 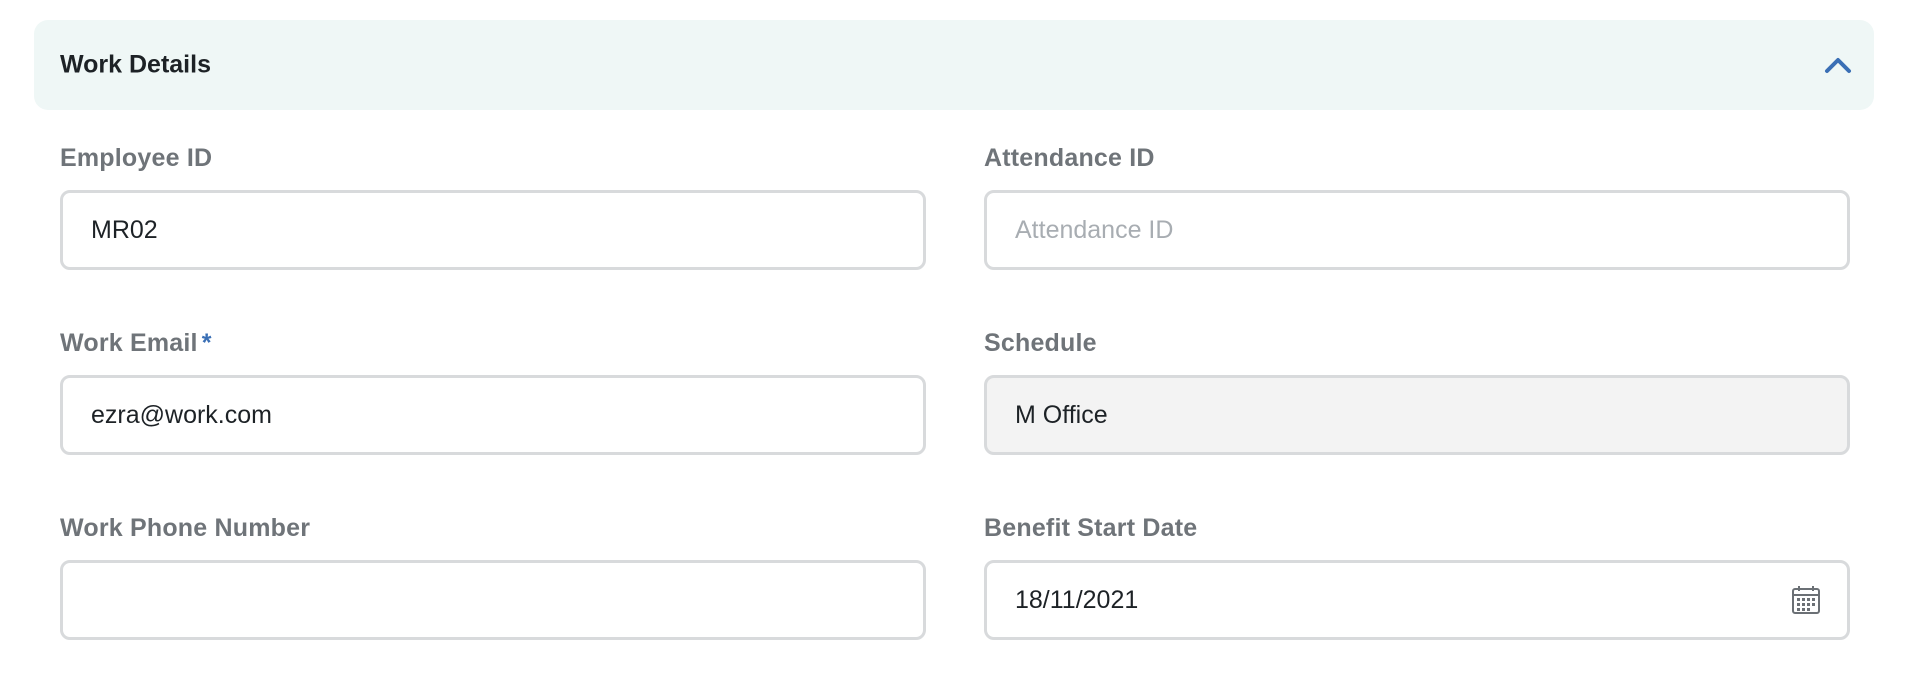 I want to click on benefit-start-date-input: 18/11/2021, so click(x=1417, y=600).